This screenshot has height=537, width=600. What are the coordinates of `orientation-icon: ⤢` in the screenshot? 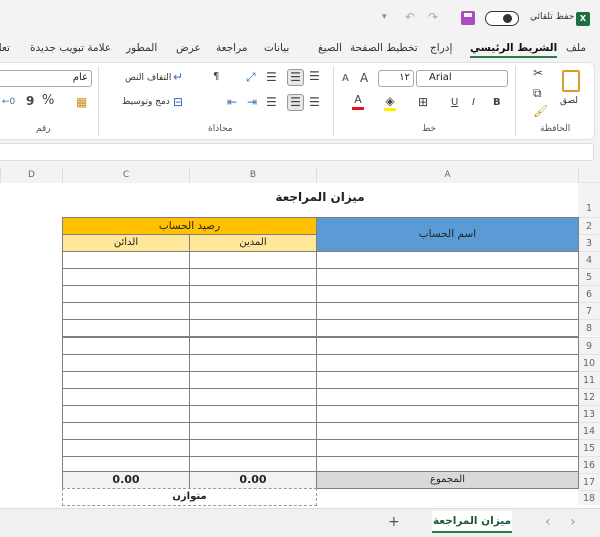 It's located at (251, 77).